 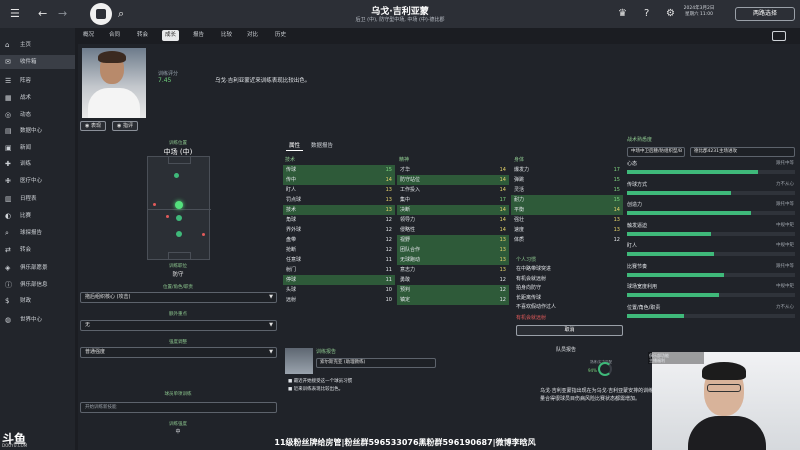 What do you see at coordinates (453, 170) in the screenshot?
I see `attribute-row: 才华 14` at bounding box center [453, 170].